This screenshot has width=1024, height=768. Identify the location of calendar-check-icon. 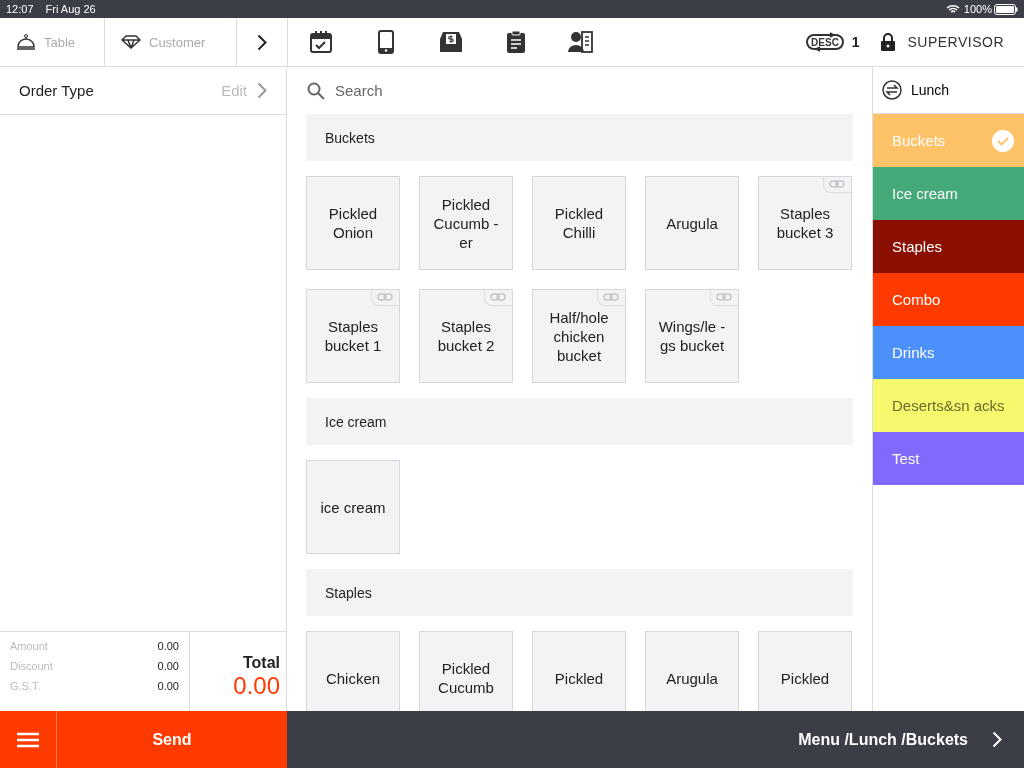
(321, 42).